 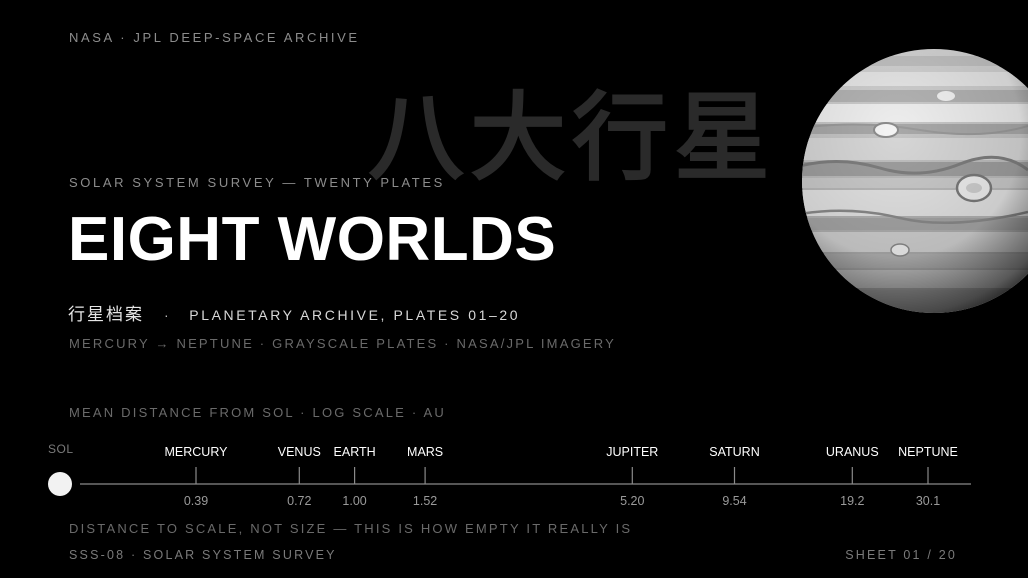 What do you see at coordinates (354, 501) in the screenshot?
I see `planet-distance-earth: 1.00` at bounding box center [354, 501].